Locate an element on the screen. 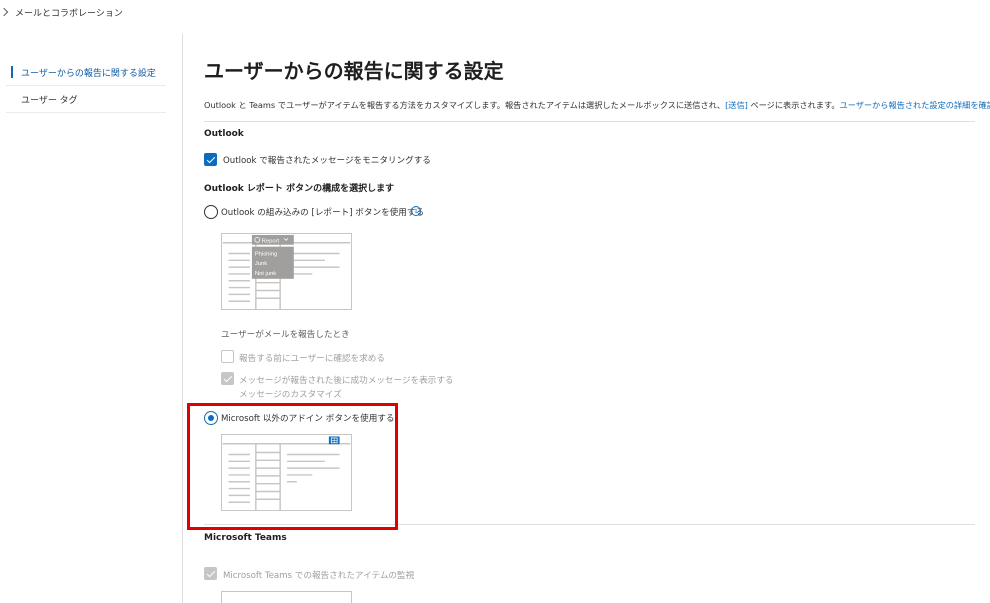 The height and width of the screenshot is (603, 990). show-success-message-label: メッセージが報告された後に成功メッセージを表示する is located at coordinates (346, 381).